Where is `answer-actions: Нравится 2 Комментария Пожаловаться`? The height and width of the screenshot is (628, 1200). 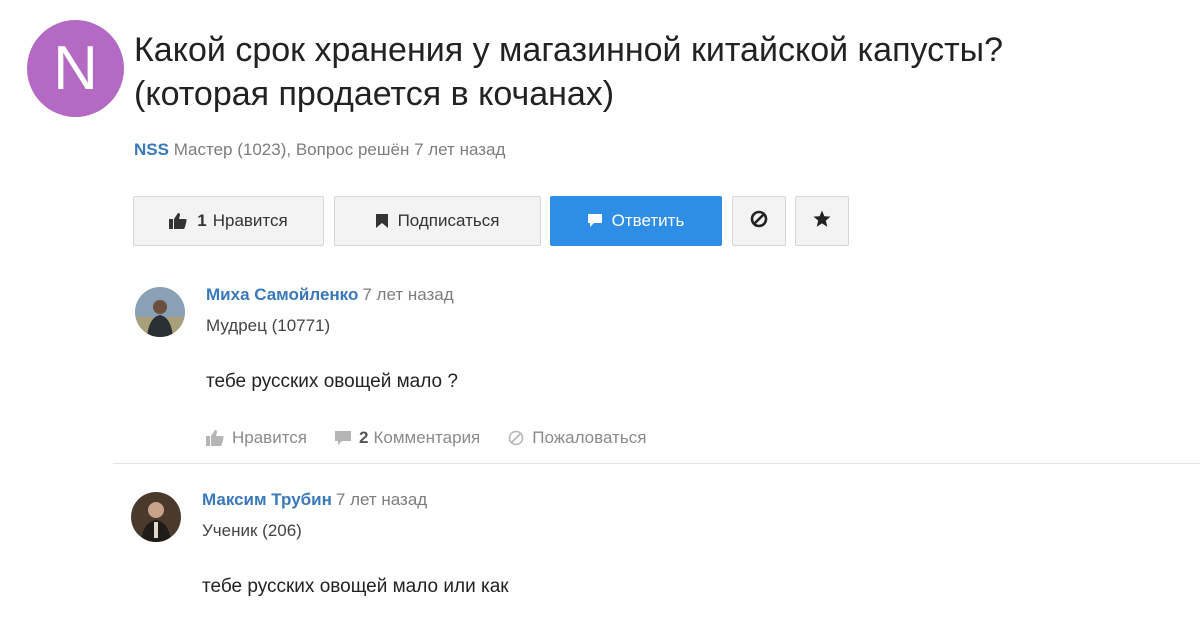 answer-actions: Нравится 2 Комментария Пожаловаться is located at coordinates (440, 438).